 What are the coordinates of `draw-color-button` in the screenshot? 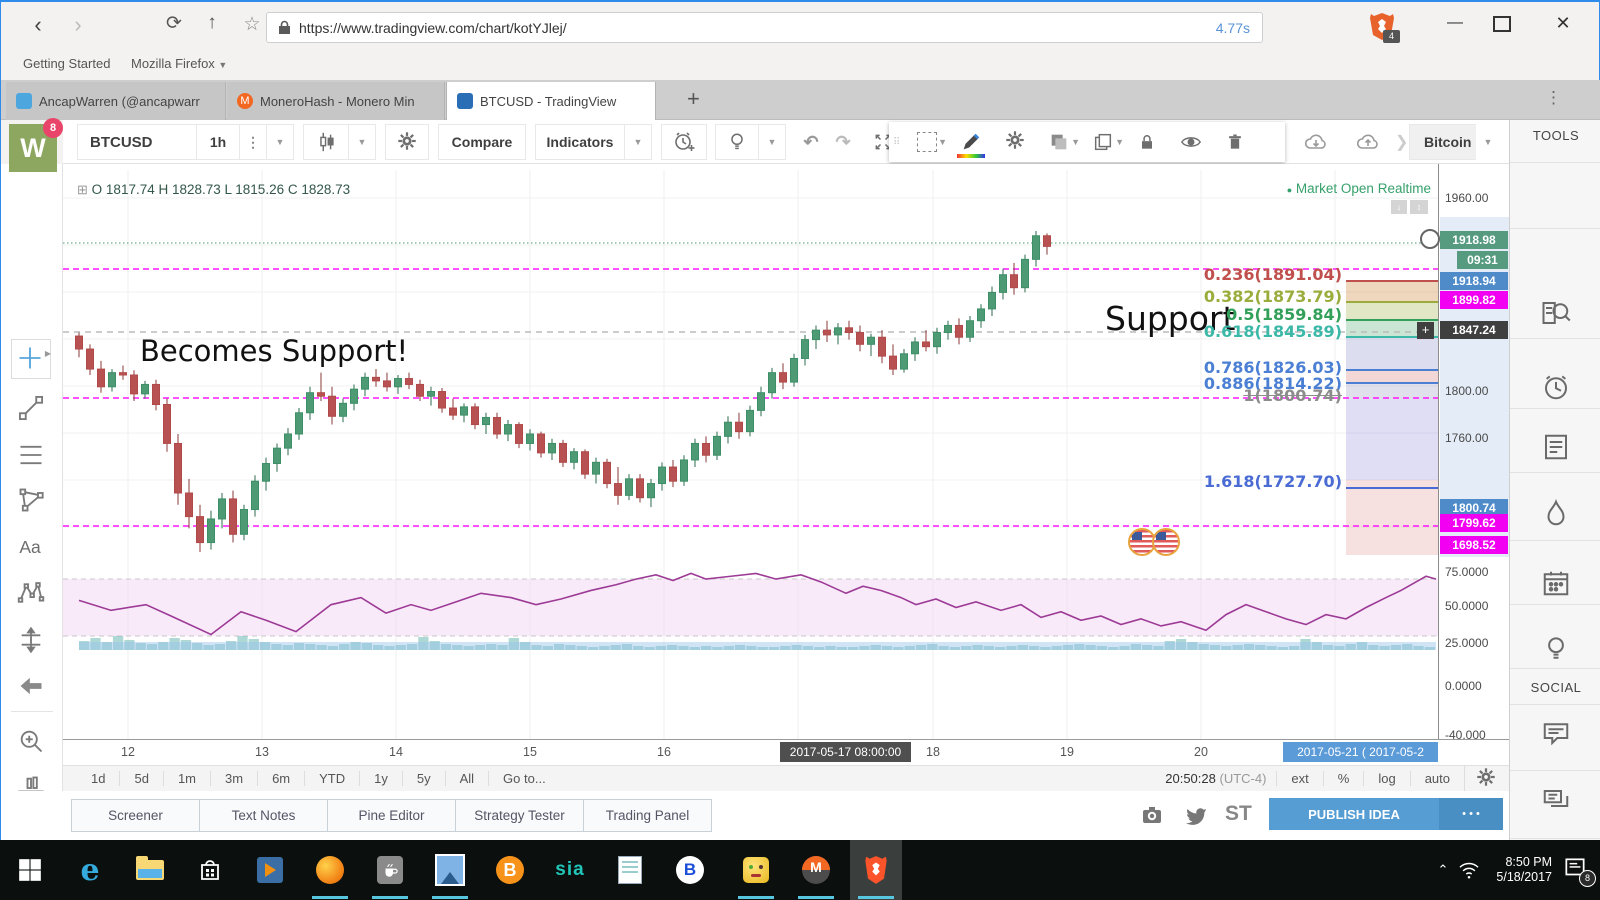 It's located at (971, 142).